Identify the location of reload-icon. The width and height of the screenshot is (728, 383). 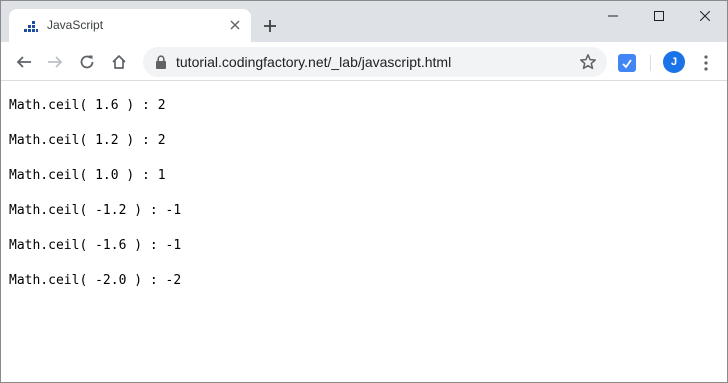
(87, 62).